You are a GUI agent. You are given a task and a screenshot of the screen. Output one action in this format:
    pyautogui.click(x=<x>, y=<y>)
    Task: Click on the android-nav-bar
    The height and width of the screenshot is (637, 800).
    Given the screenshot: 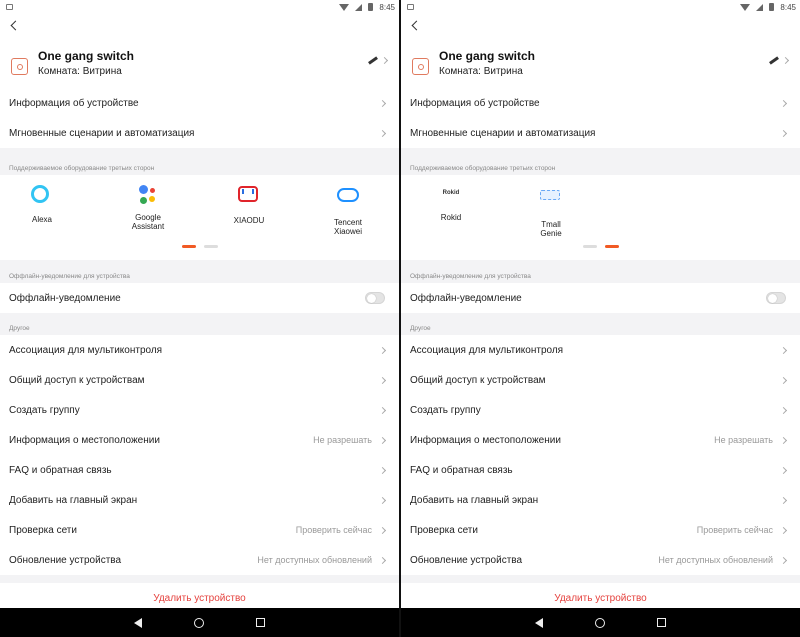 What is the action you would take?
    pyautogui.click(x=600, y=622)
    